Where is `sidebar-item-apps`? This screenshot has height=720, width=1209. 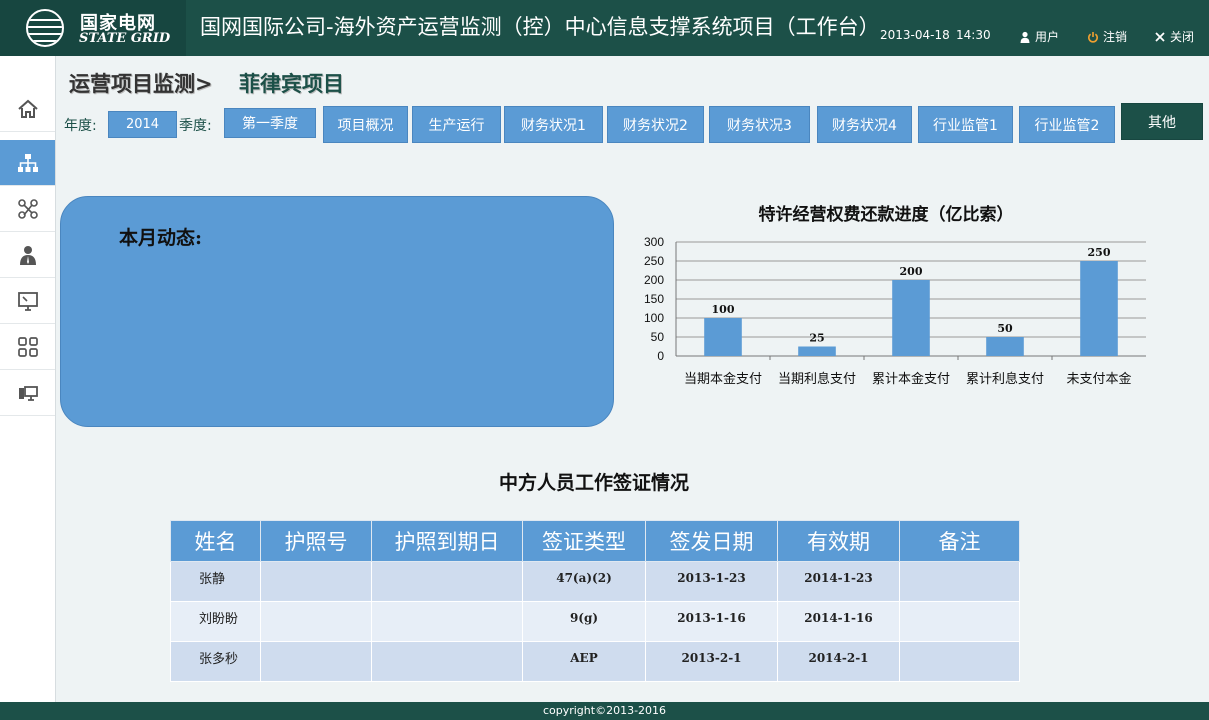 sidebar-item-apps is located at coordinates (27, 347).